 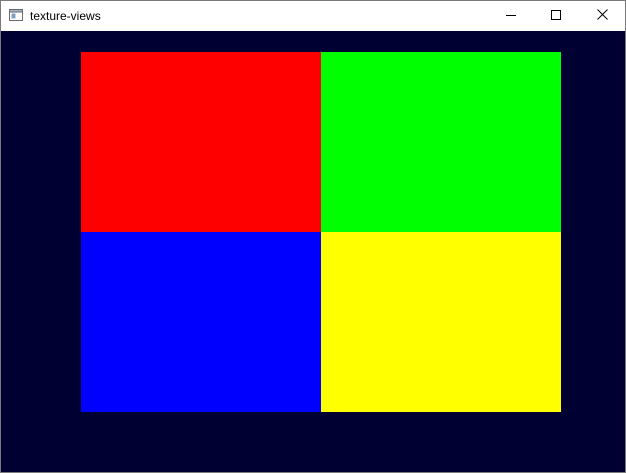 I want to click on maximize-button, so click(x=556, y=16).